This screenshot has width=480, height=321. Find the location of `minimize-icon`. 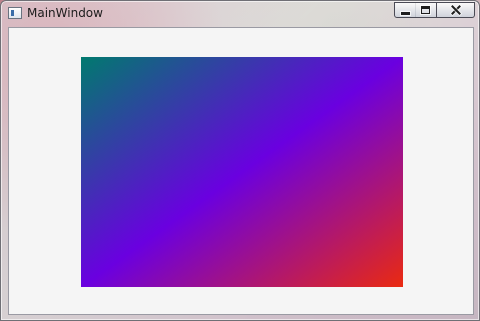

minimize-icon is located at coordinates (405, 13).